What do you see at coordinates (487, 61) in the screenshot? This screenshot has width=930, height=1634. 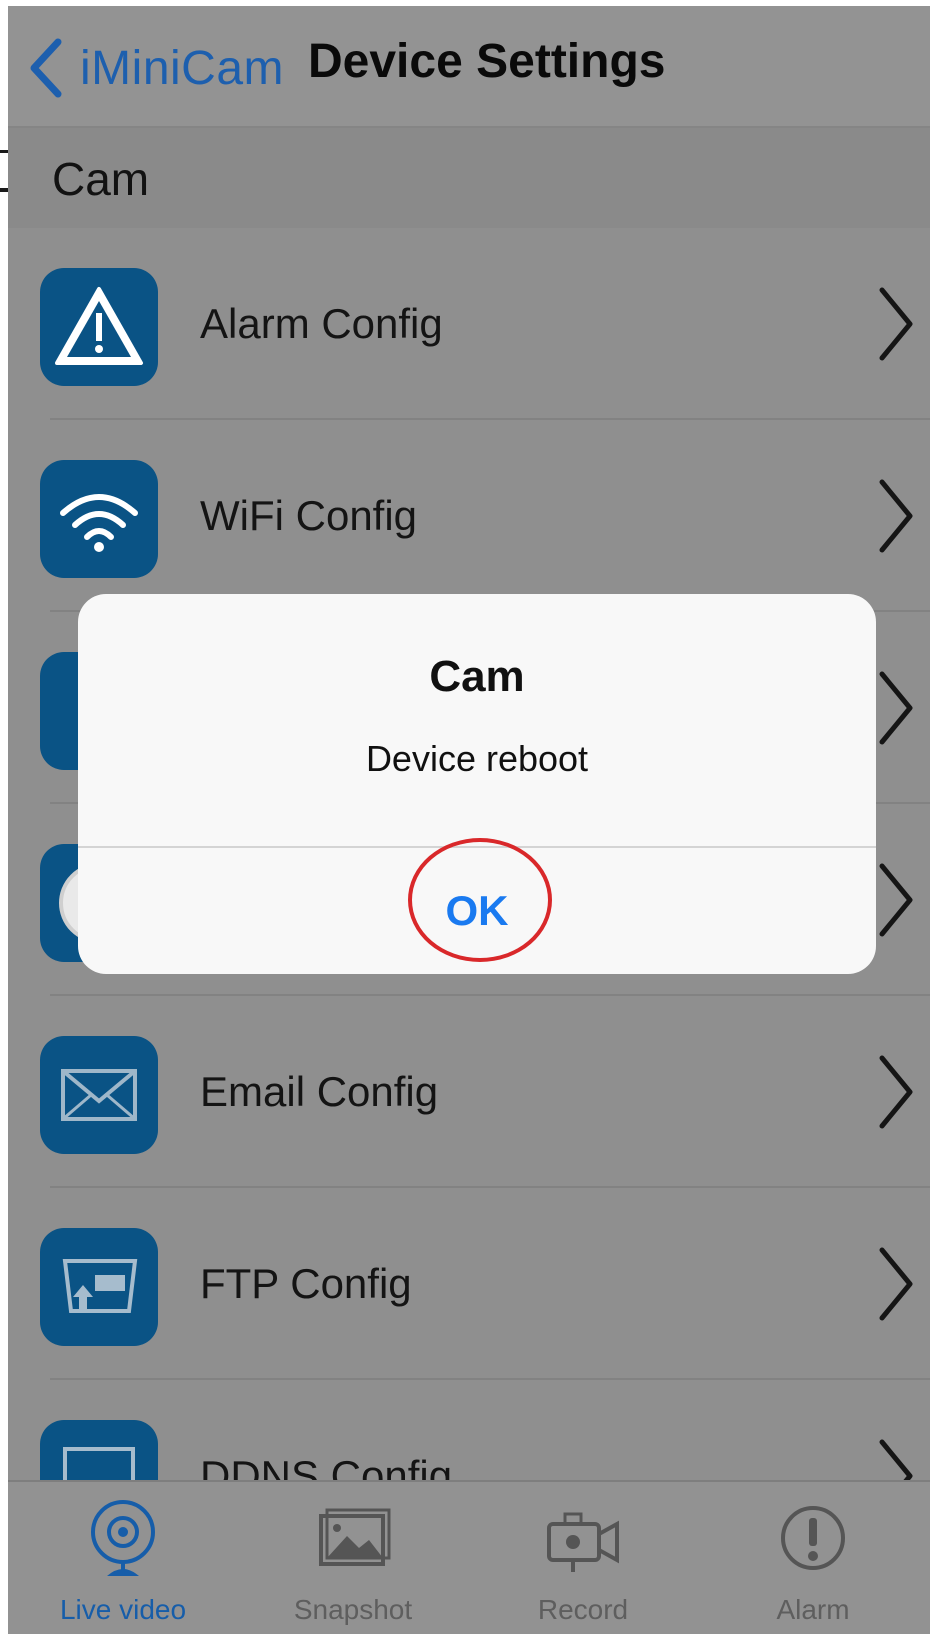 I see `page-title: Device Settings` at bounding box center [487, 61].